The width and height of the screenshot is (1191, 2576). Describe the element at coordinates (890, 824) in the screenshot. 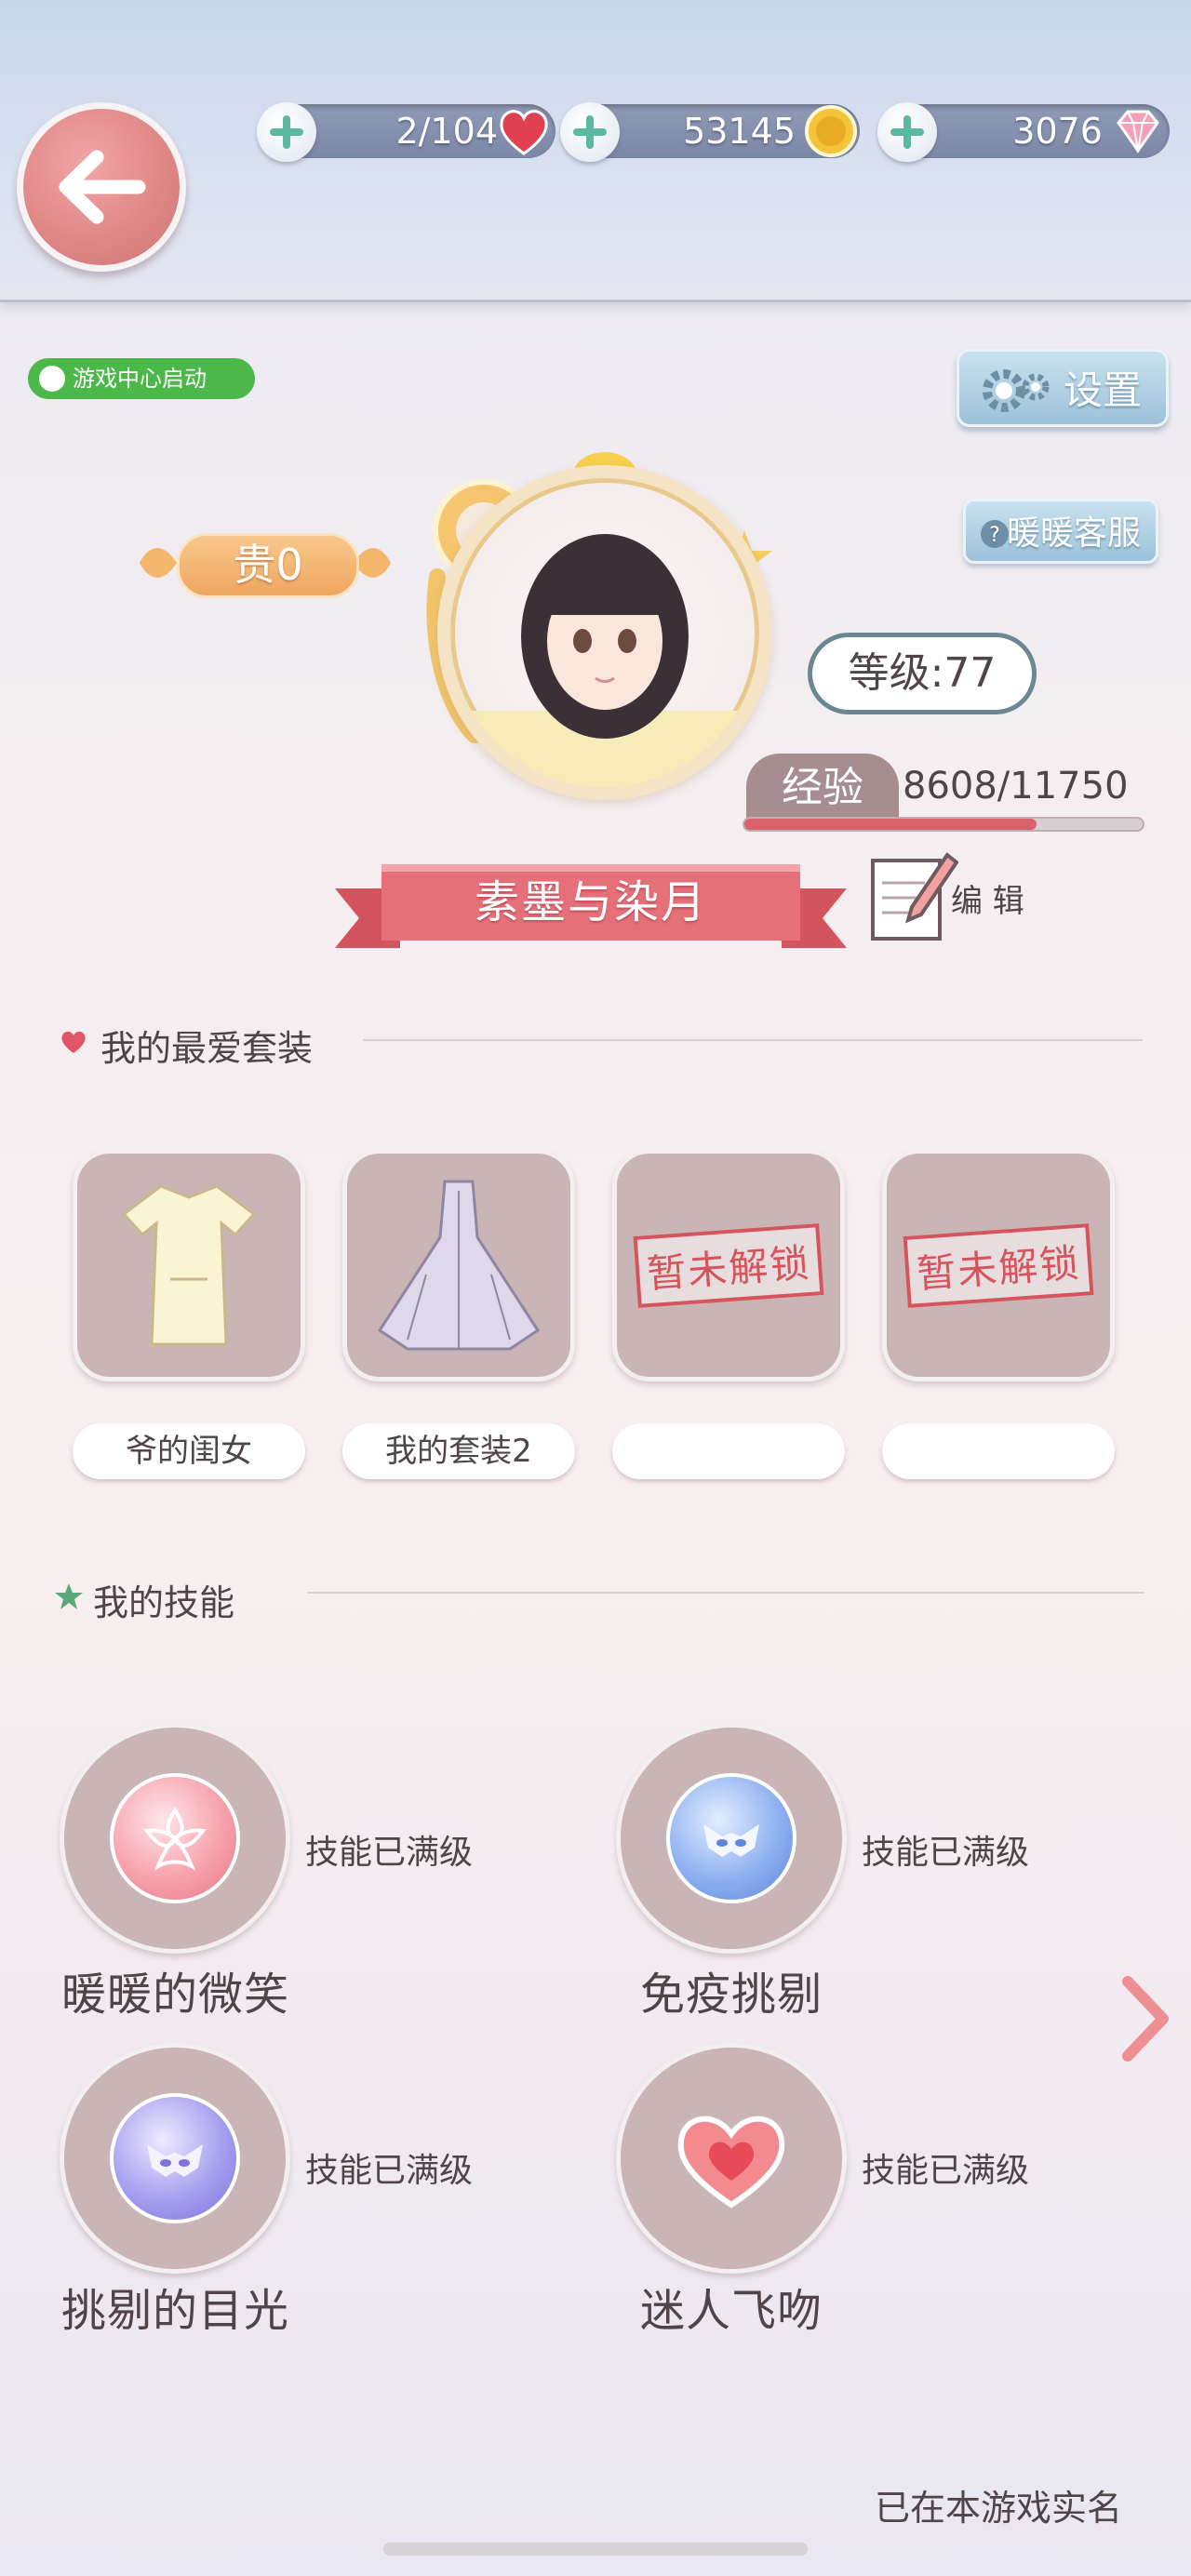

I see `exp-progress-fill` at that location.